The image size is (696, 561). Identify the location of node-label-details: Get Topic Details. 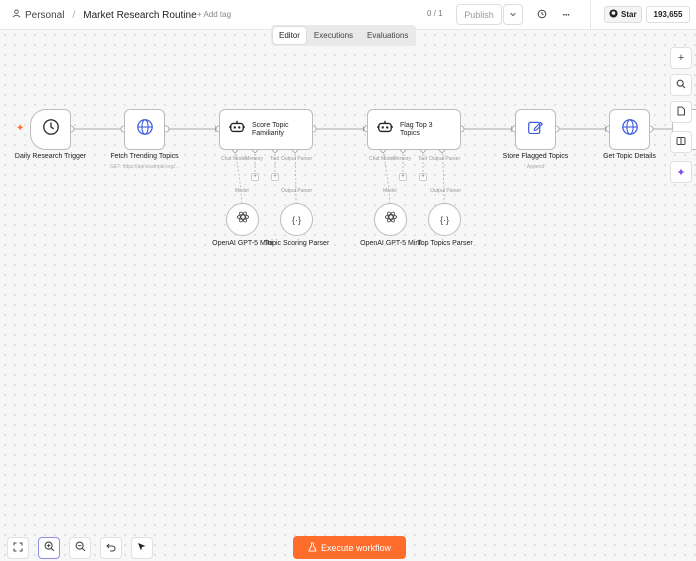
(629, 156).